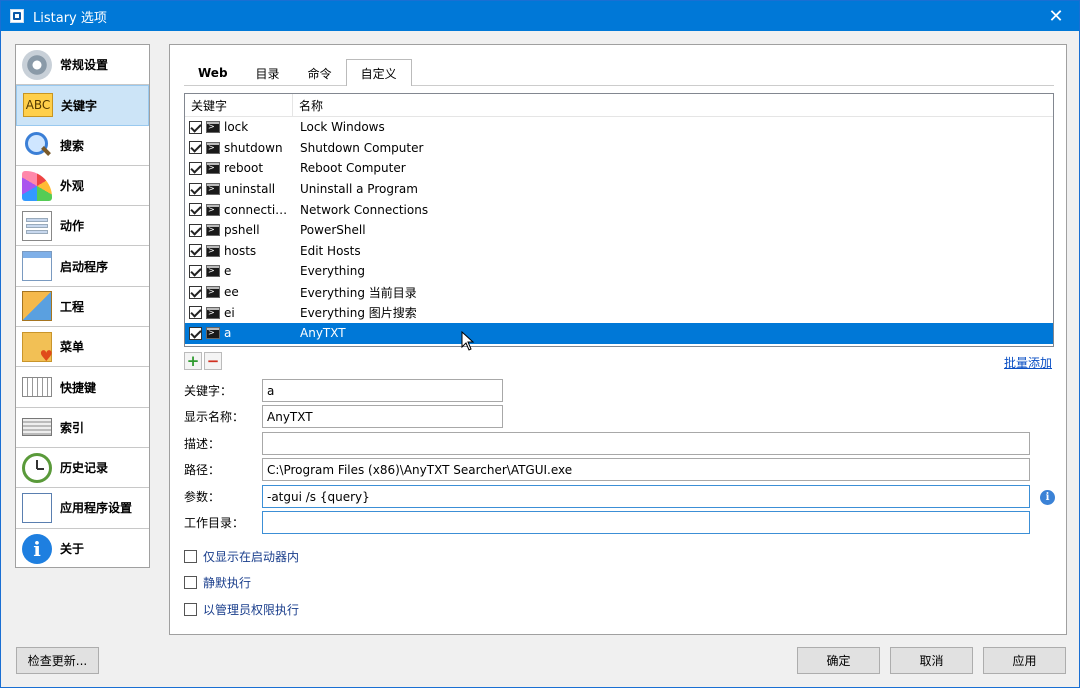 The image size is (1080, 688). Describe the element at coordinates (190, 582) in the screenshot. I see `silent-run-checkbox` at that location.